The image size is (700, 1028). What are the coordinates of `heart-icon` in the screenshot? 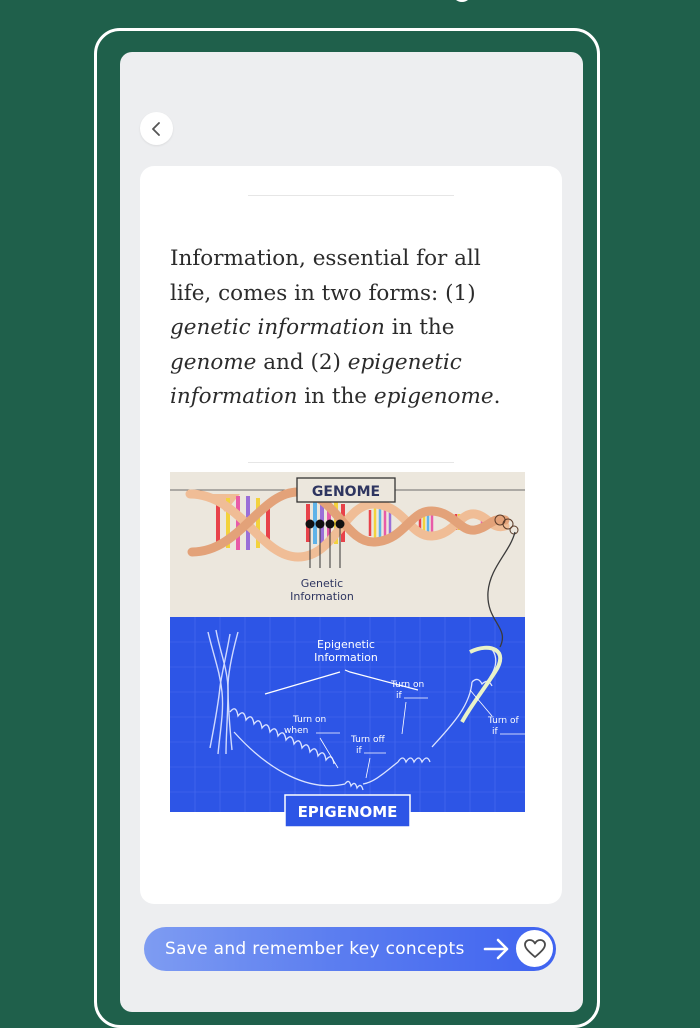 It's located at (534, 948).